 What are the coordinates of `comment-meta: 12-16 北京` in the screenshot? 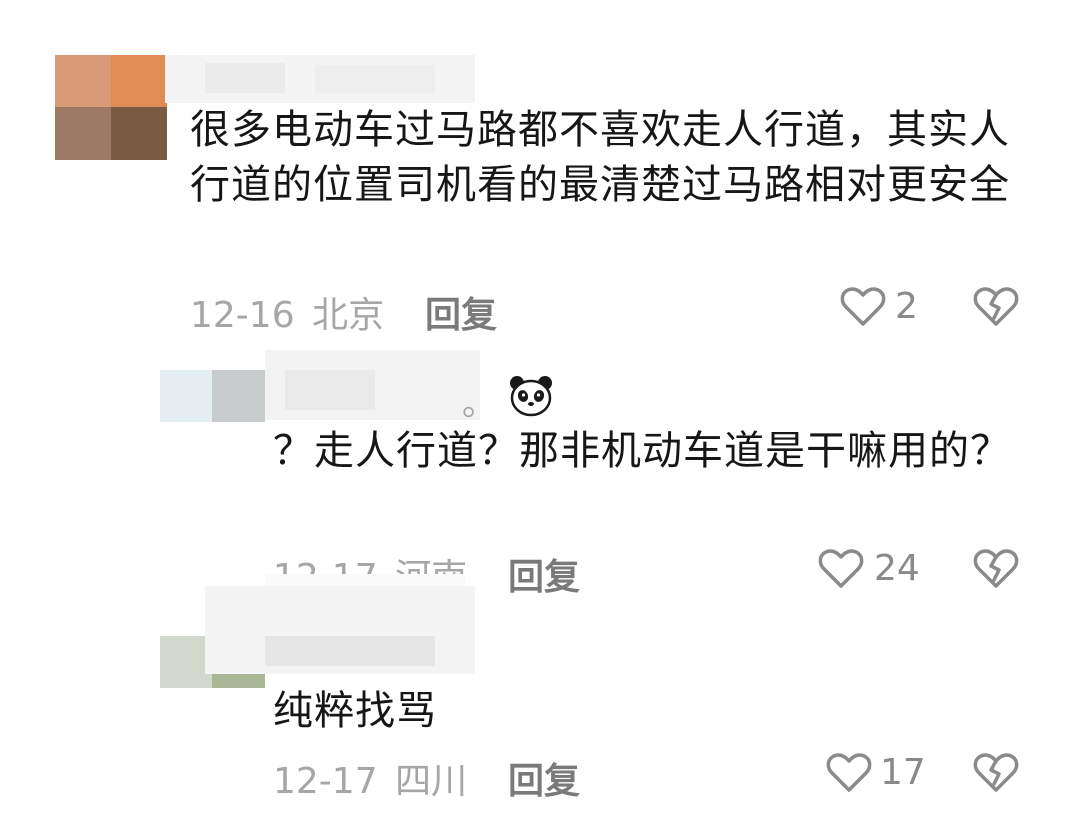 It's located at (287, 312).